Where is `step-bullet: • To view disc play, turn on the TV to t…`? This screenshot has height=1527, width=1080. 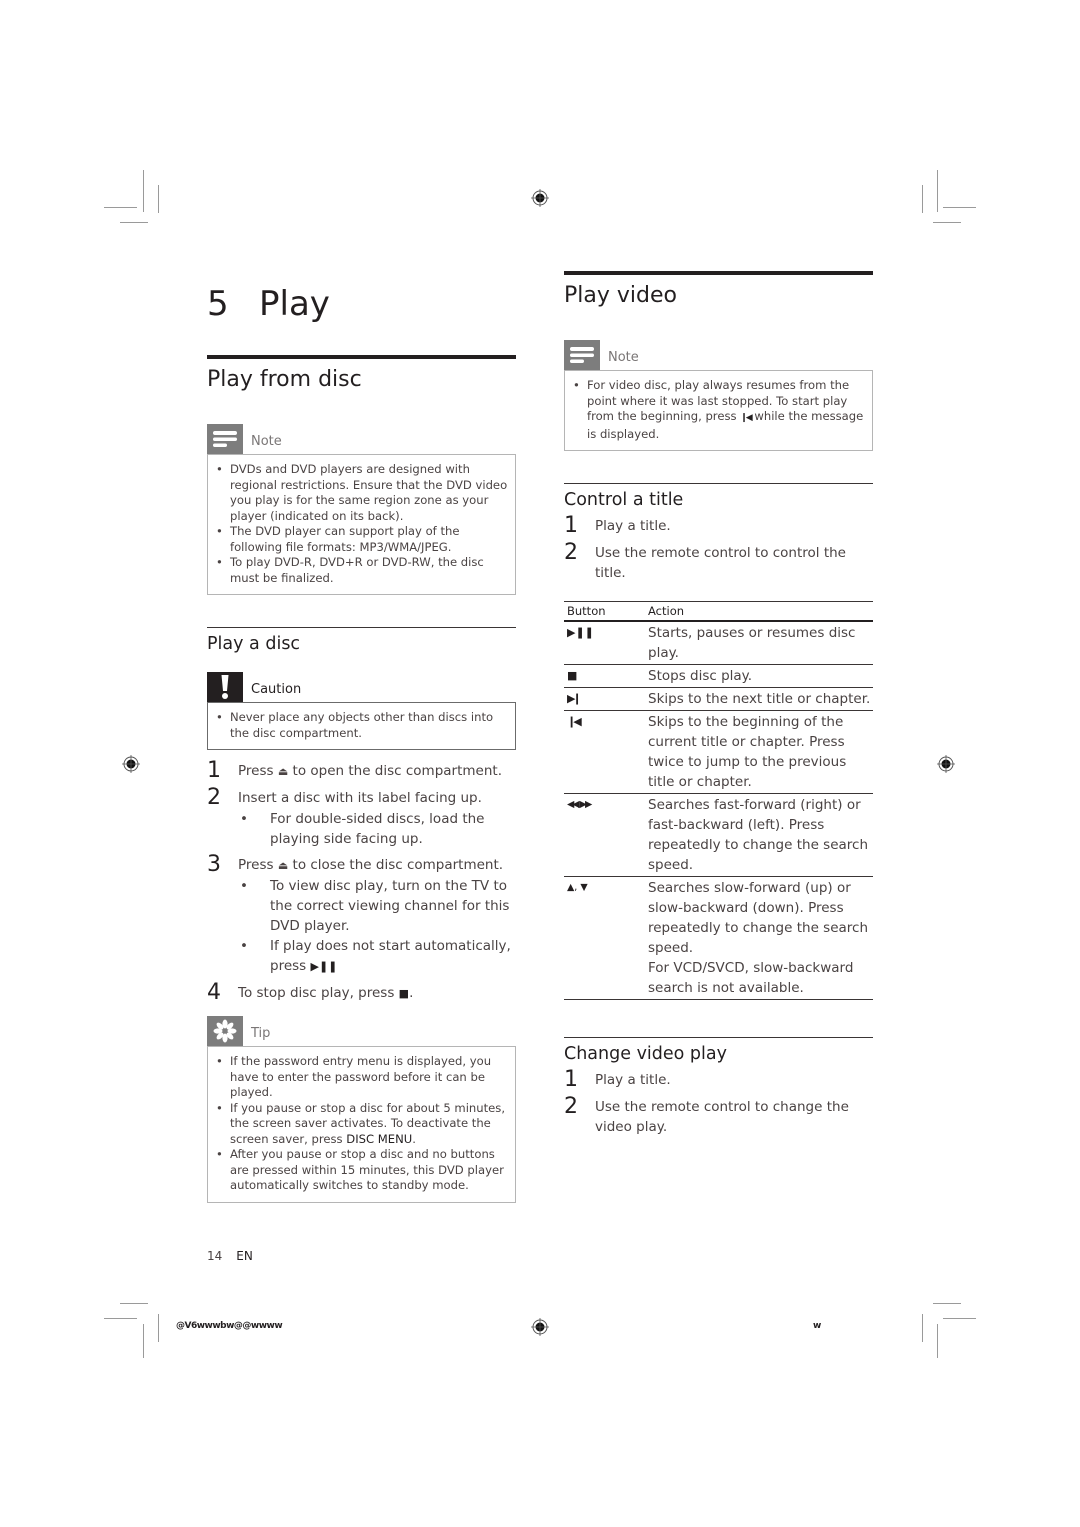
step-bullet: • To view disc play, turn on the TV to t… is located at coordinates (375, 906).